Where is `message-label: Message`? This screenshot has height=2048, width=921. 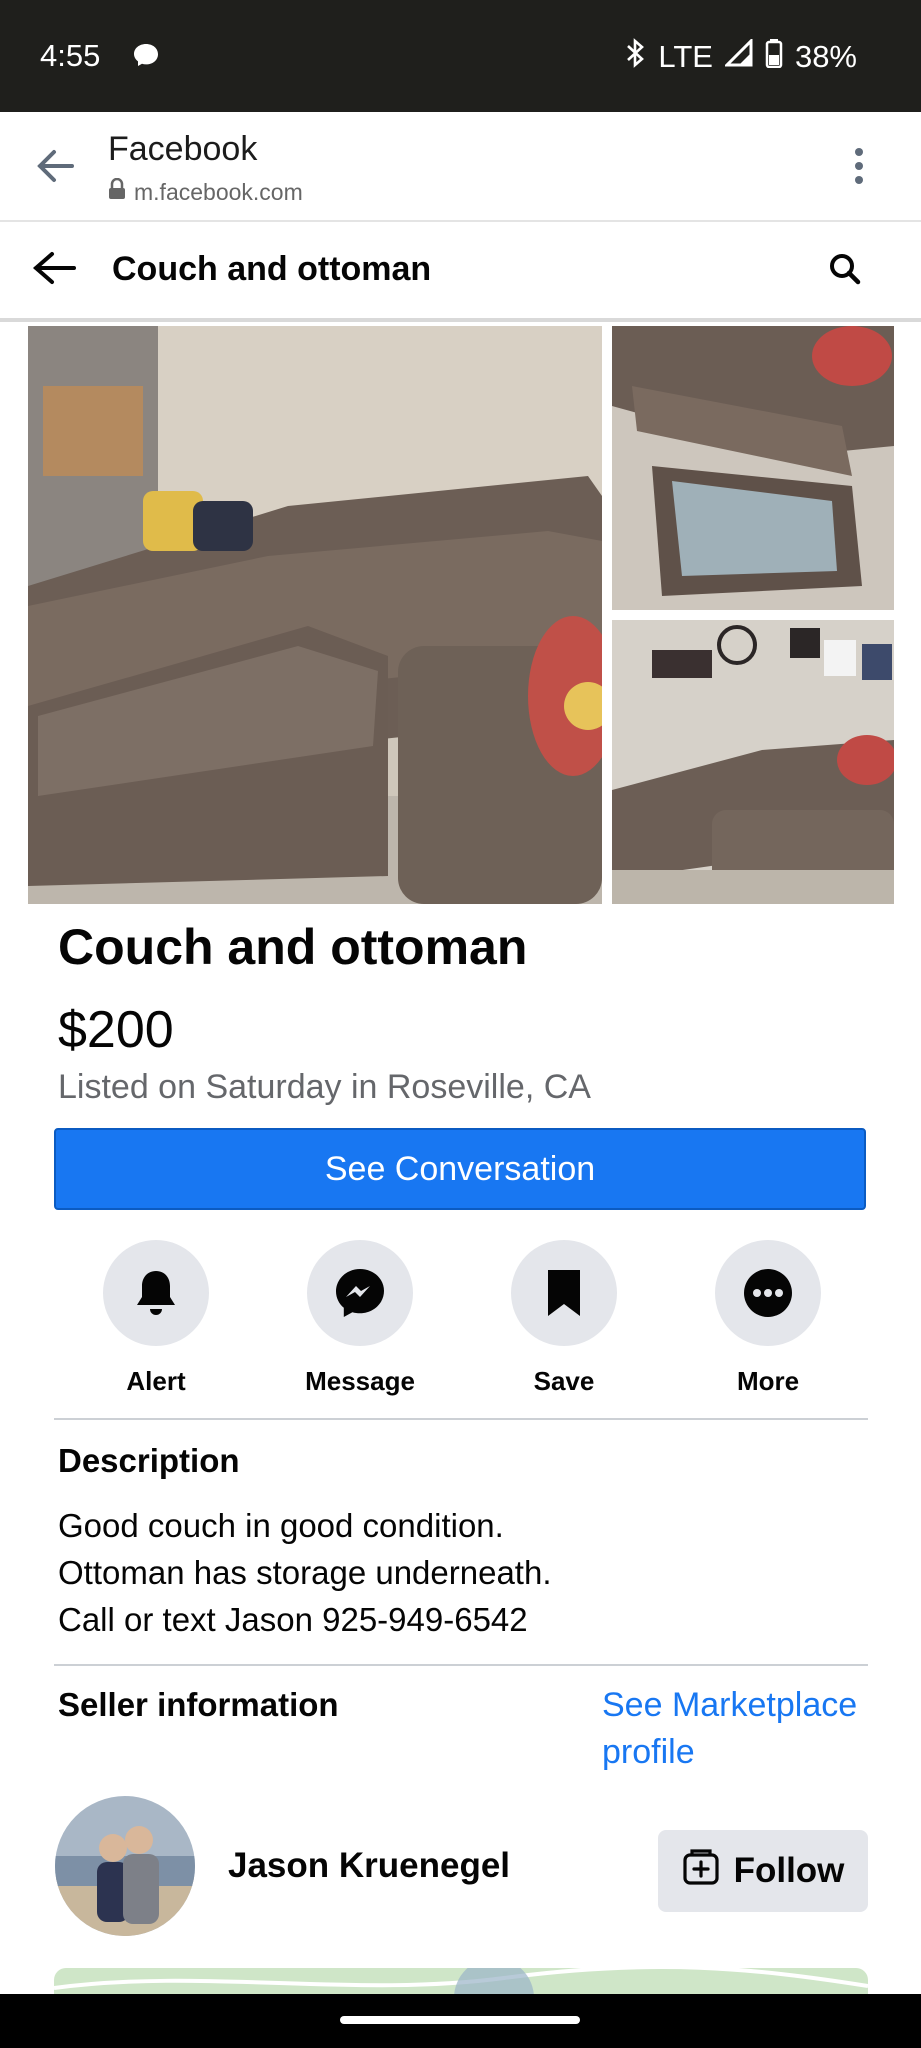 message-label: Message is located at coordinates (360, 1381).